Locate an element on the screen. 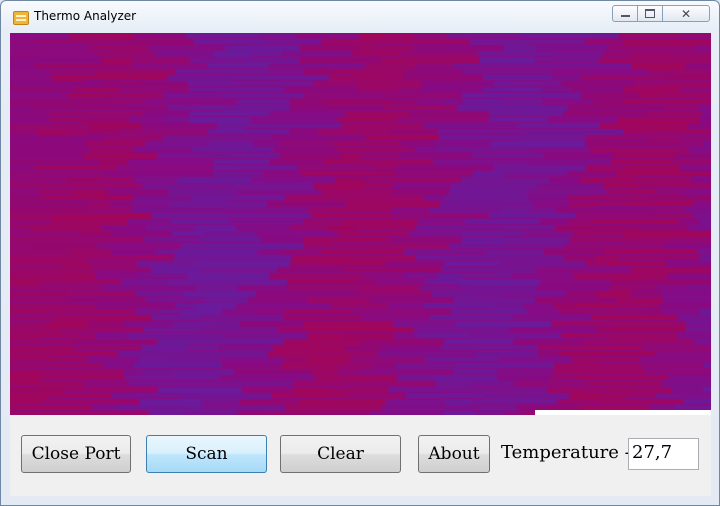 This screenshot has height=506, width=720. about-button: About is located at coordinates (454, 454).